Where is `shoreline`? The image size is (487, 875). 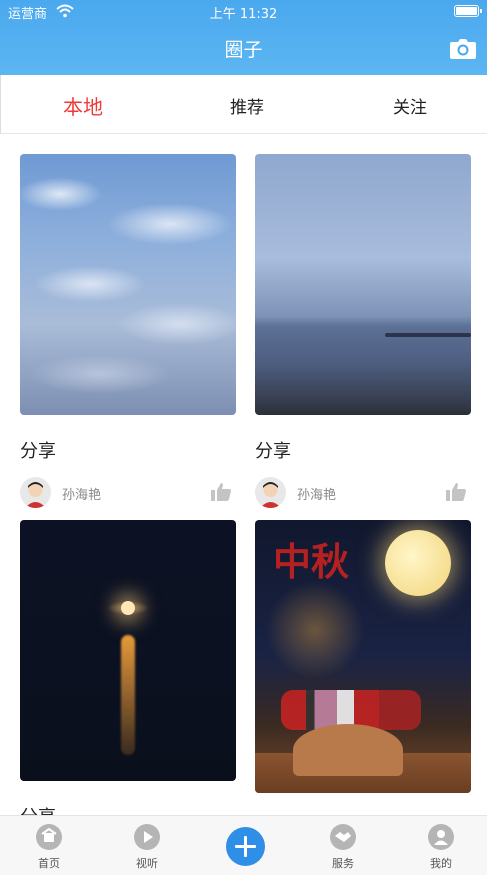 shoreline is located at coordinates (428, 335).